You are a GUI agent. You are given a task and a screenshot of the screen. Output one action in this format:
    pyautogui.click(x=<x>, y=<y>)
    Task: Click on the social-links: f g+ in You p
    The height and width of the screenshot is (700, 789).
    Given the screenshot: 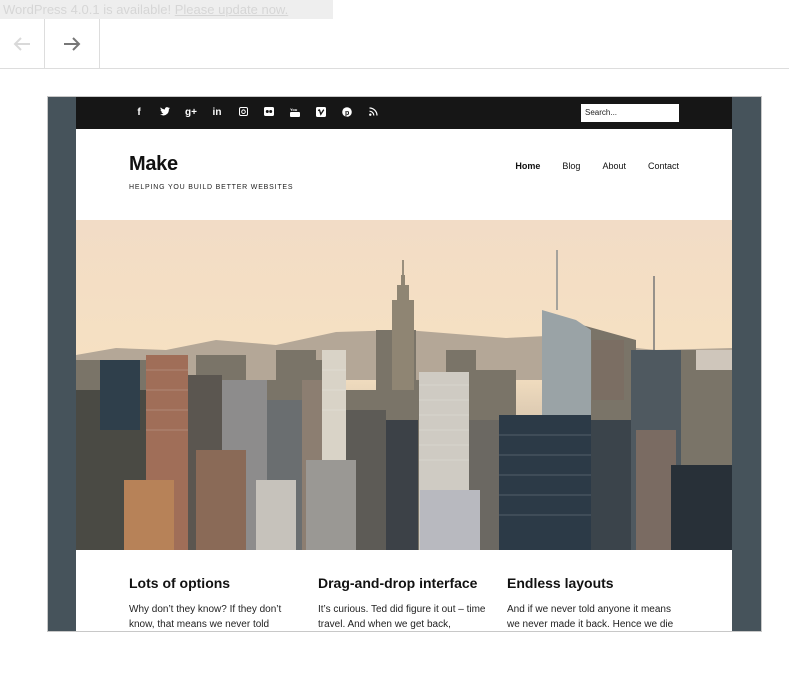 What is the action you would take?
    pyautogui.click(x=256, y=113)
    